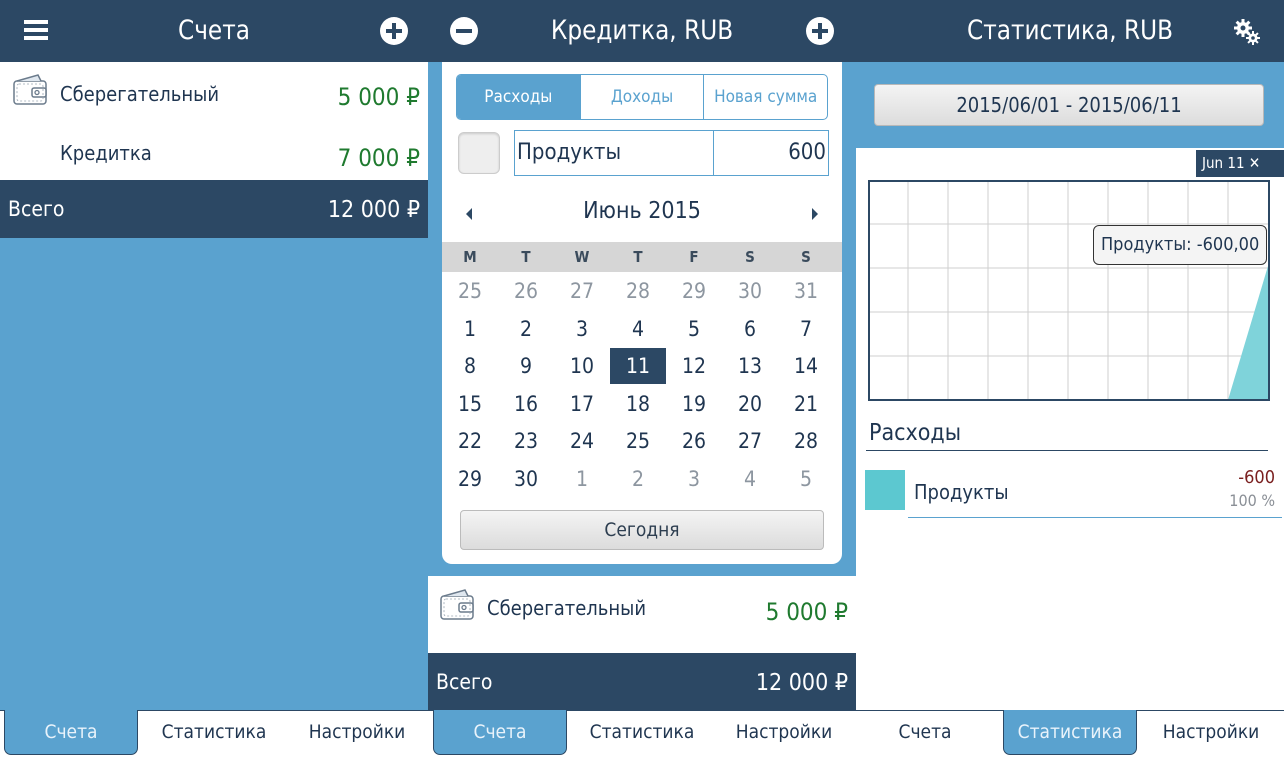 This screenshot has height=761, width=1284. I want to click on gears-icon, so click(1247, 32).